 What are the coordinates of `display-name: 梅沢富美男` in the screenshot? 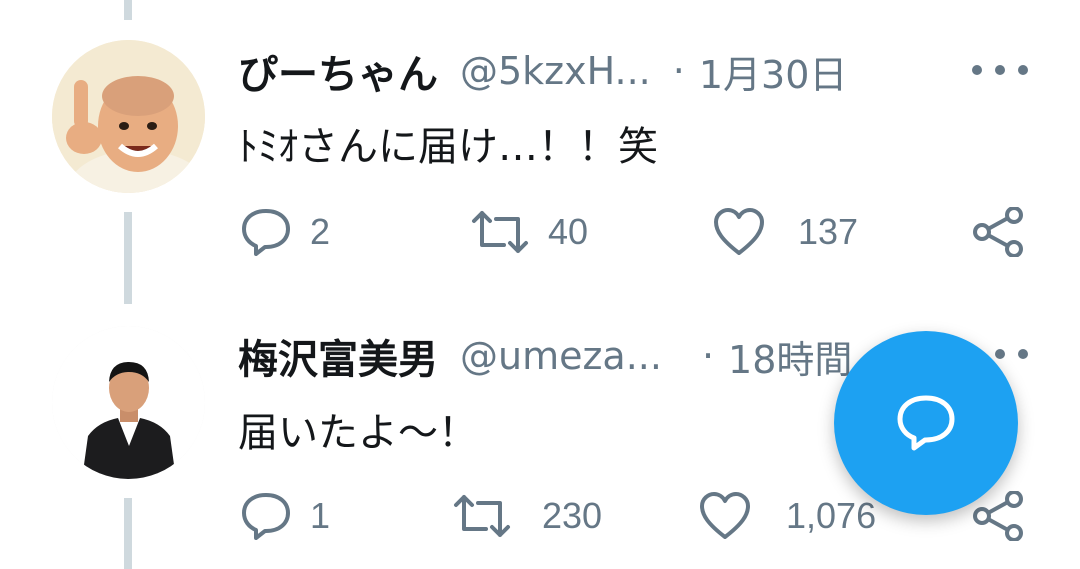 It's located at (338, 356).